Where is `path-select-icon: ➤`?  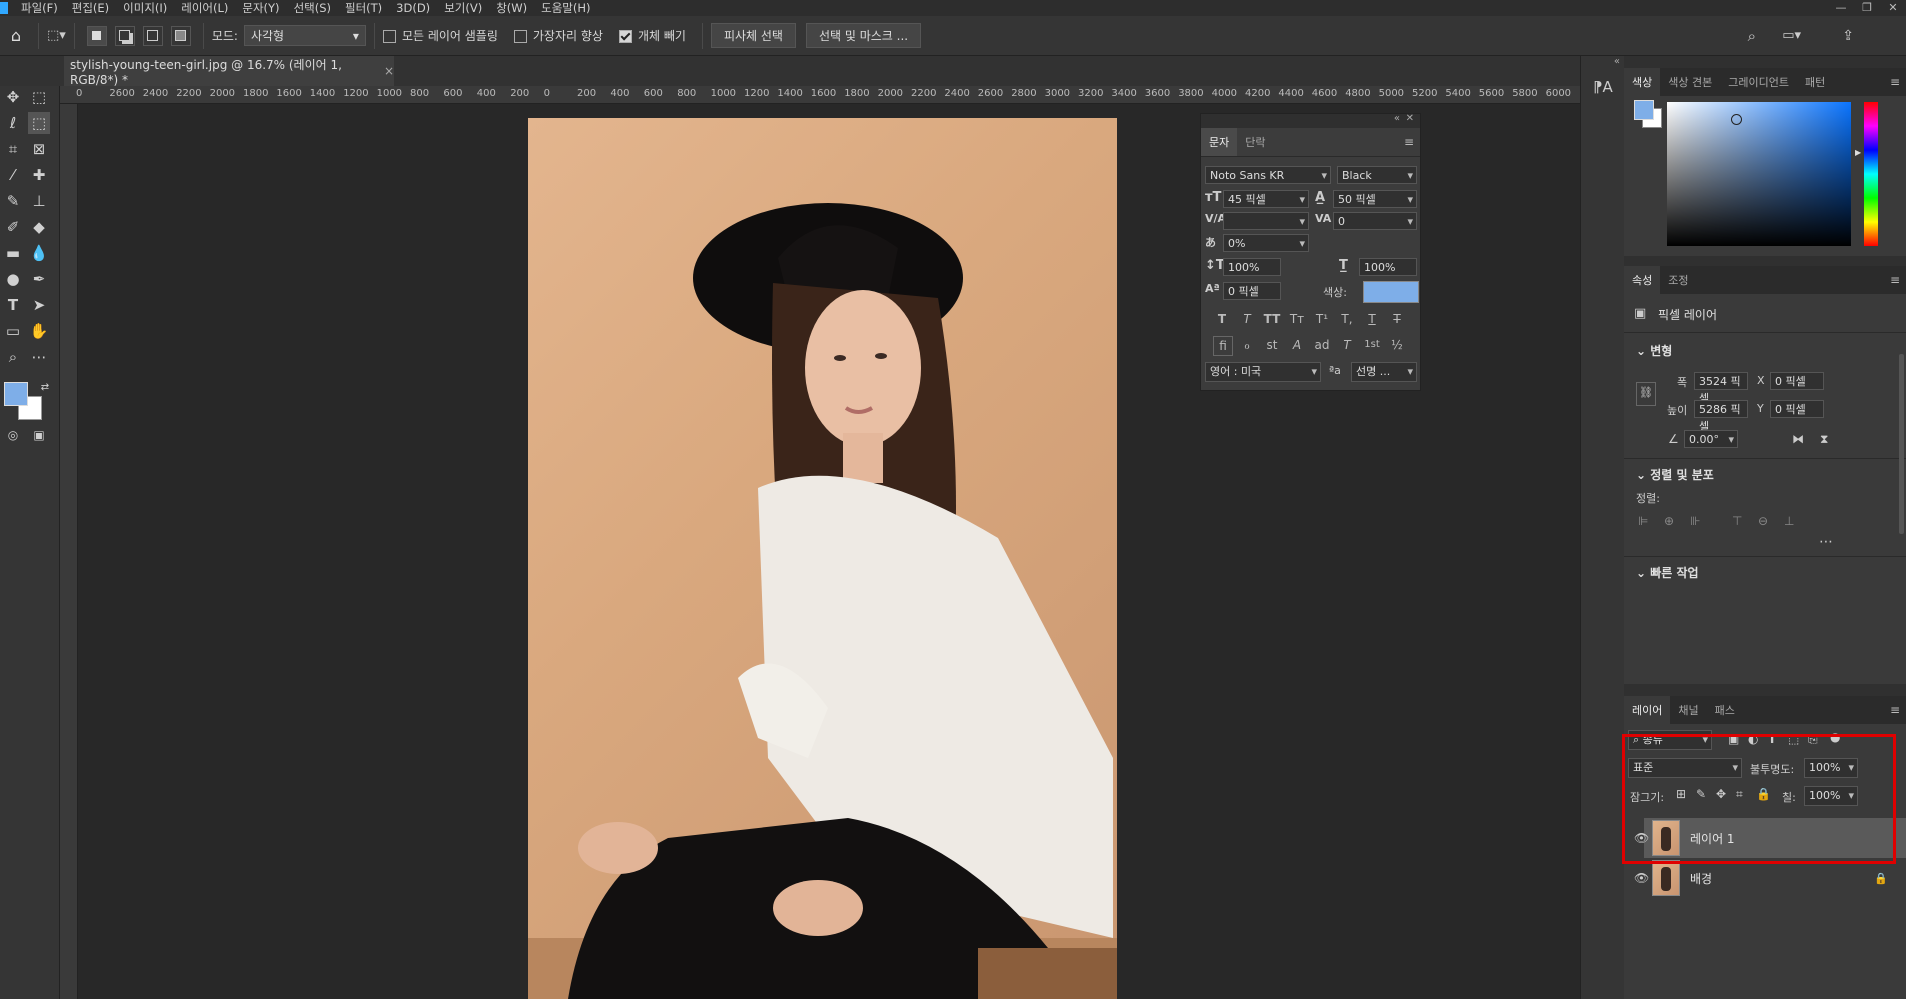
path-select-icon: ➤ is located at coordinates (39, 305).